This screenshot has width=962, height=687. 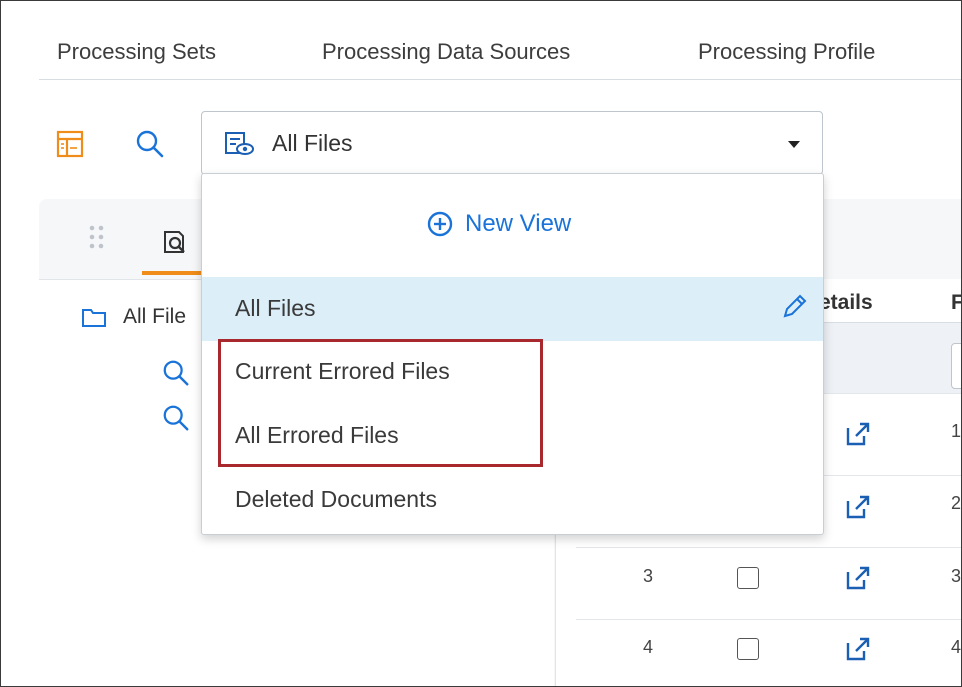 I want to click on grid-header-cut: F, so click(x=956, y=303).